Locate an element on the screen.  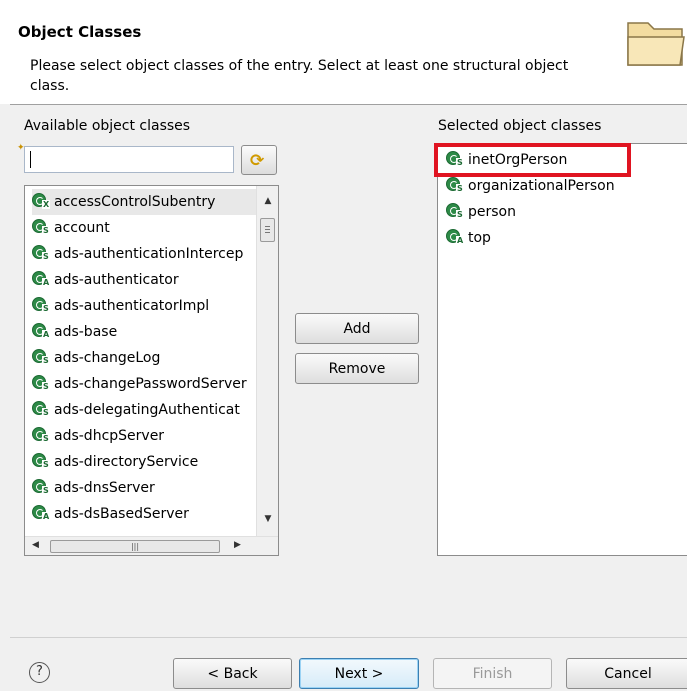
list-item: Saccount is located at coordinates (144, 228).